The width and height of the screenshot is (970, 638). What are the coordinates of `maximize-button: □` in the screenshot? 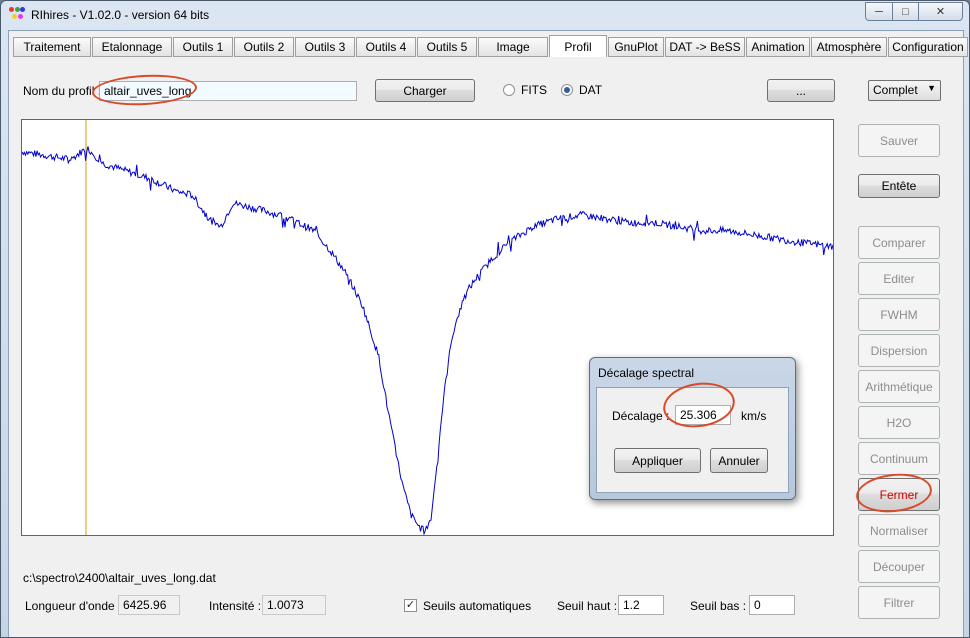 It's located at (906, 11).